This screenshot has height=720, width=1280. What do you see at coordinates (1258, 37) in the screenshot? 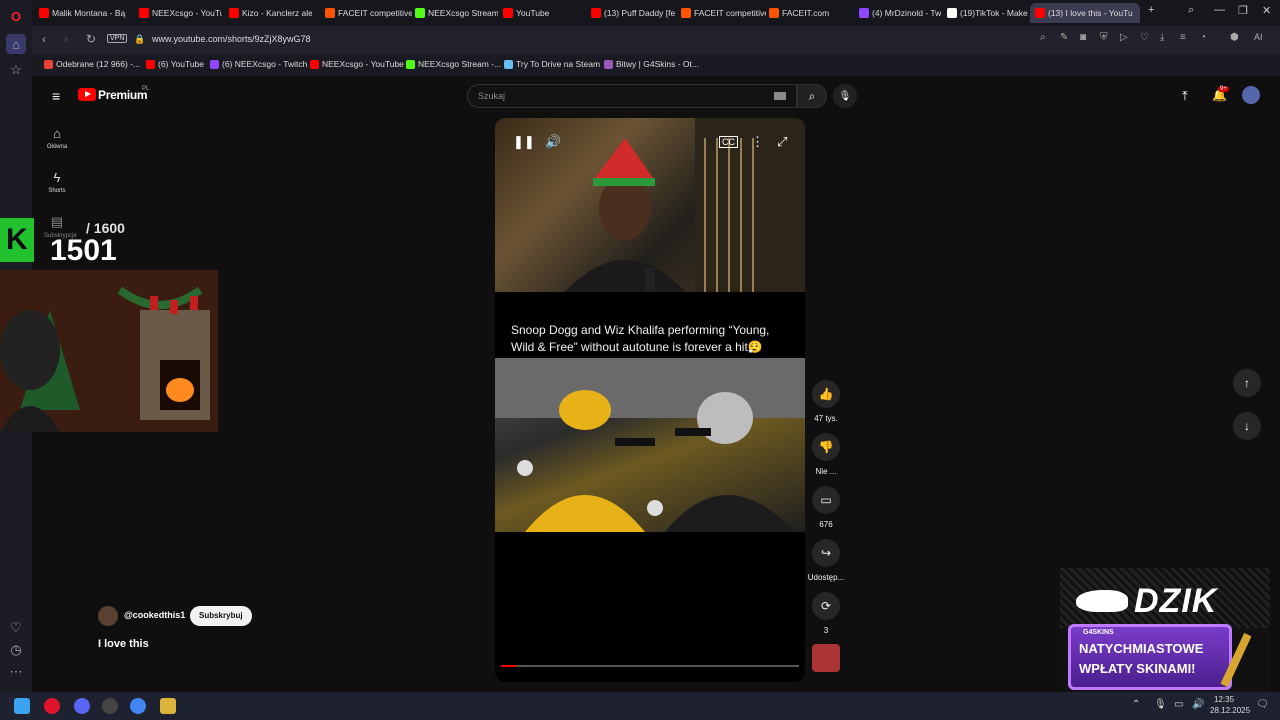
I see `ai-icon: AI` at bounding box center [1258, 37].